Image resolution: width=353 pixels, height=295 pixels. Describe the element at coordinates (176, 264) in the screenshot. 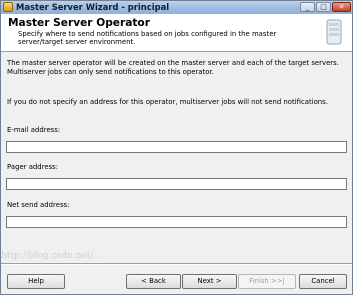

I see `footer-divider` at that location.